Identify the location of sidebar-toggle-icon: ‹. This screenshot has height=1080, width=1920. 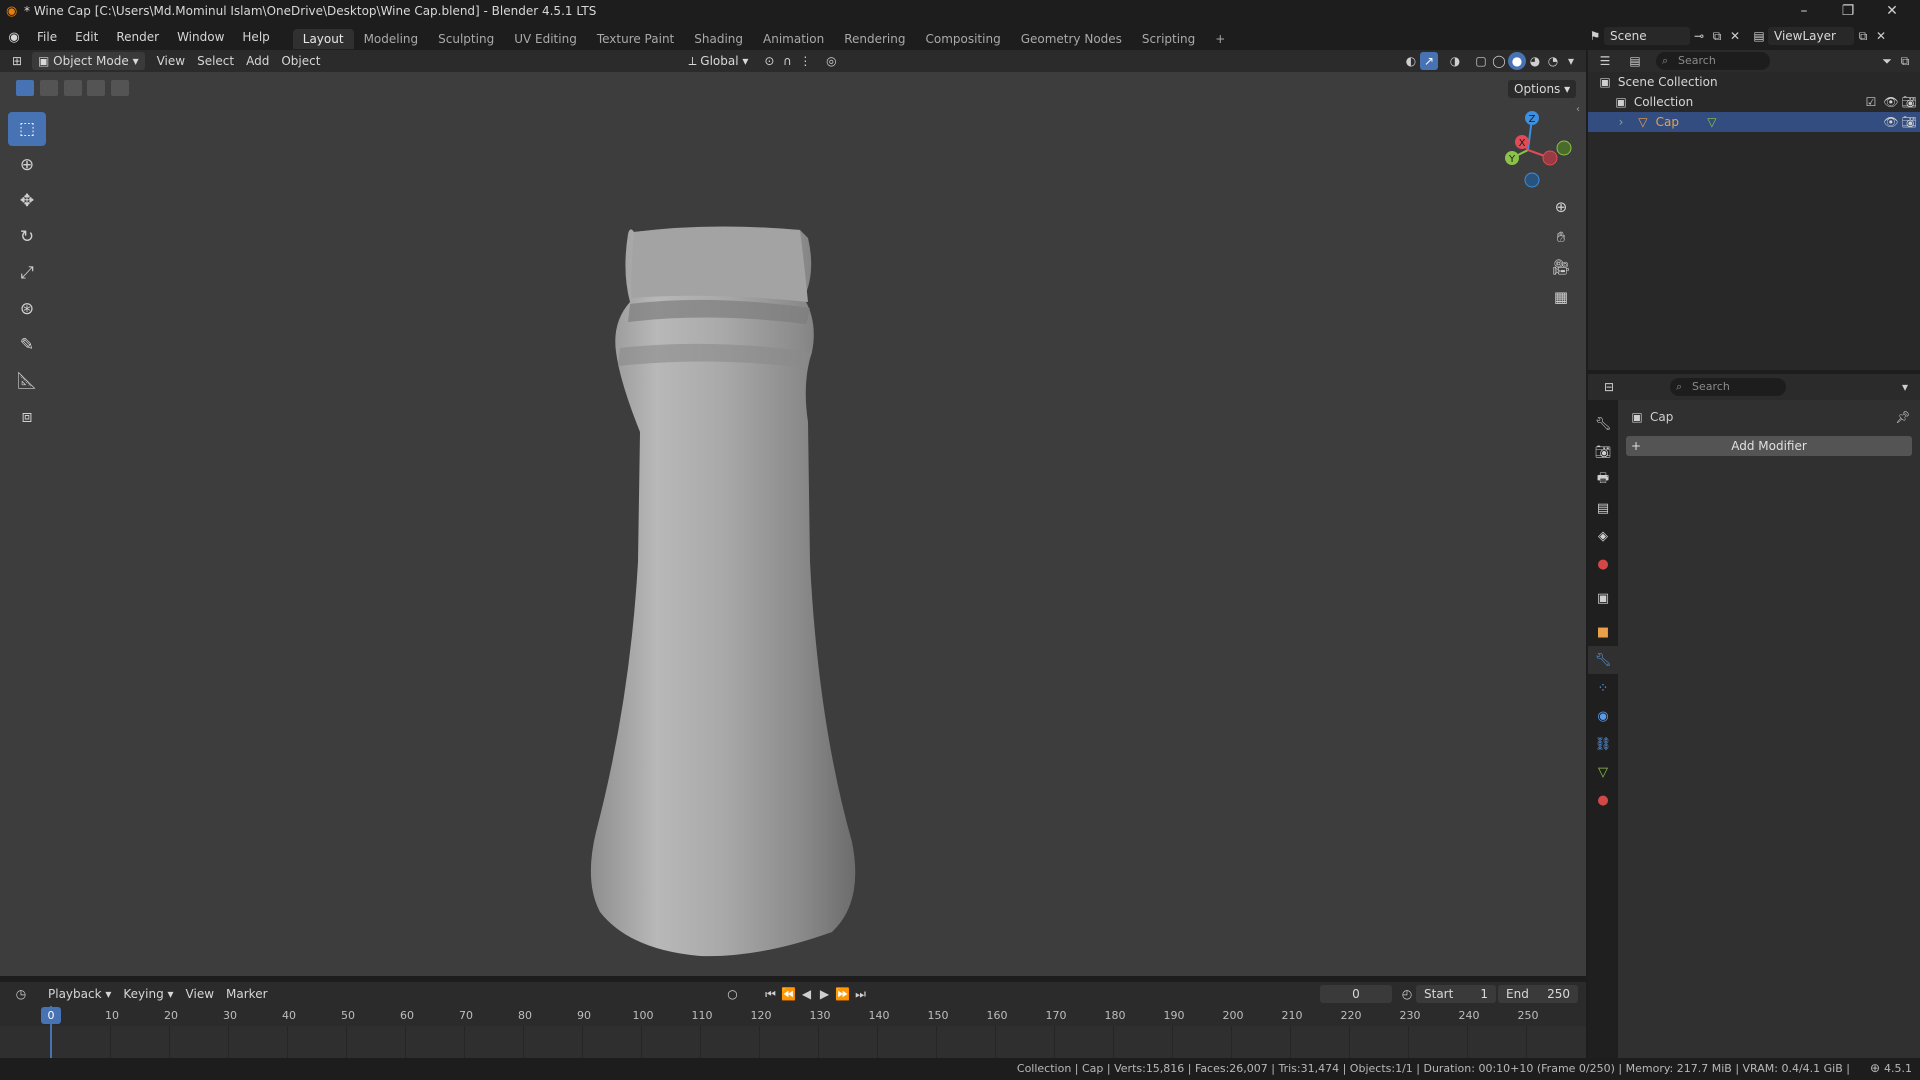
(1578, 109).